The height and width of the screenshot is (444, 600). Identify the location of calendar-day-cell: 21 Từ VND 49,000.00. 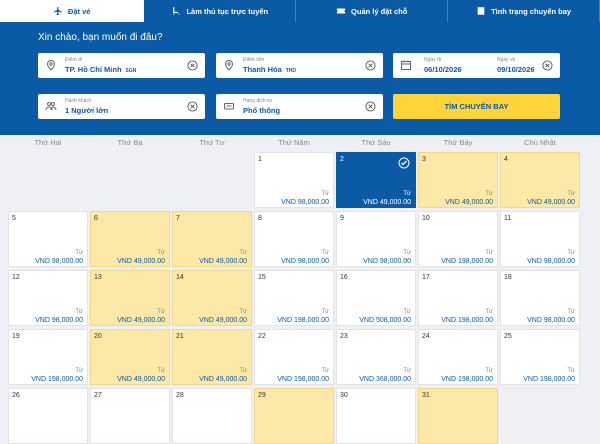
(212, 357).